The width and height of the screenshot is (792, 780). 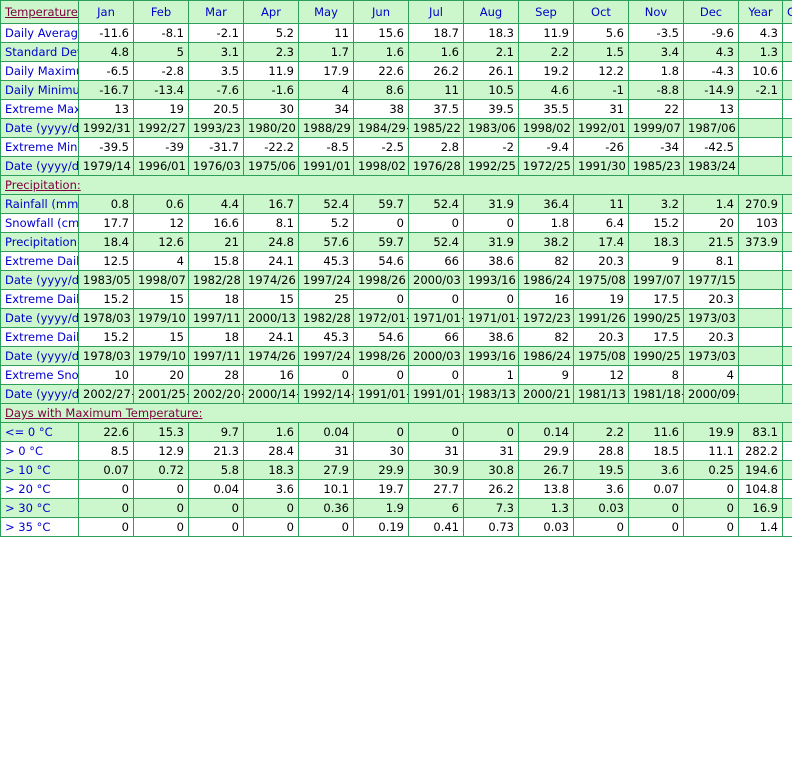 What do you see at coordinates (656, 90) in the screenshot?
I see `cell-nov: -8.8` at bounding box center [656, 90].